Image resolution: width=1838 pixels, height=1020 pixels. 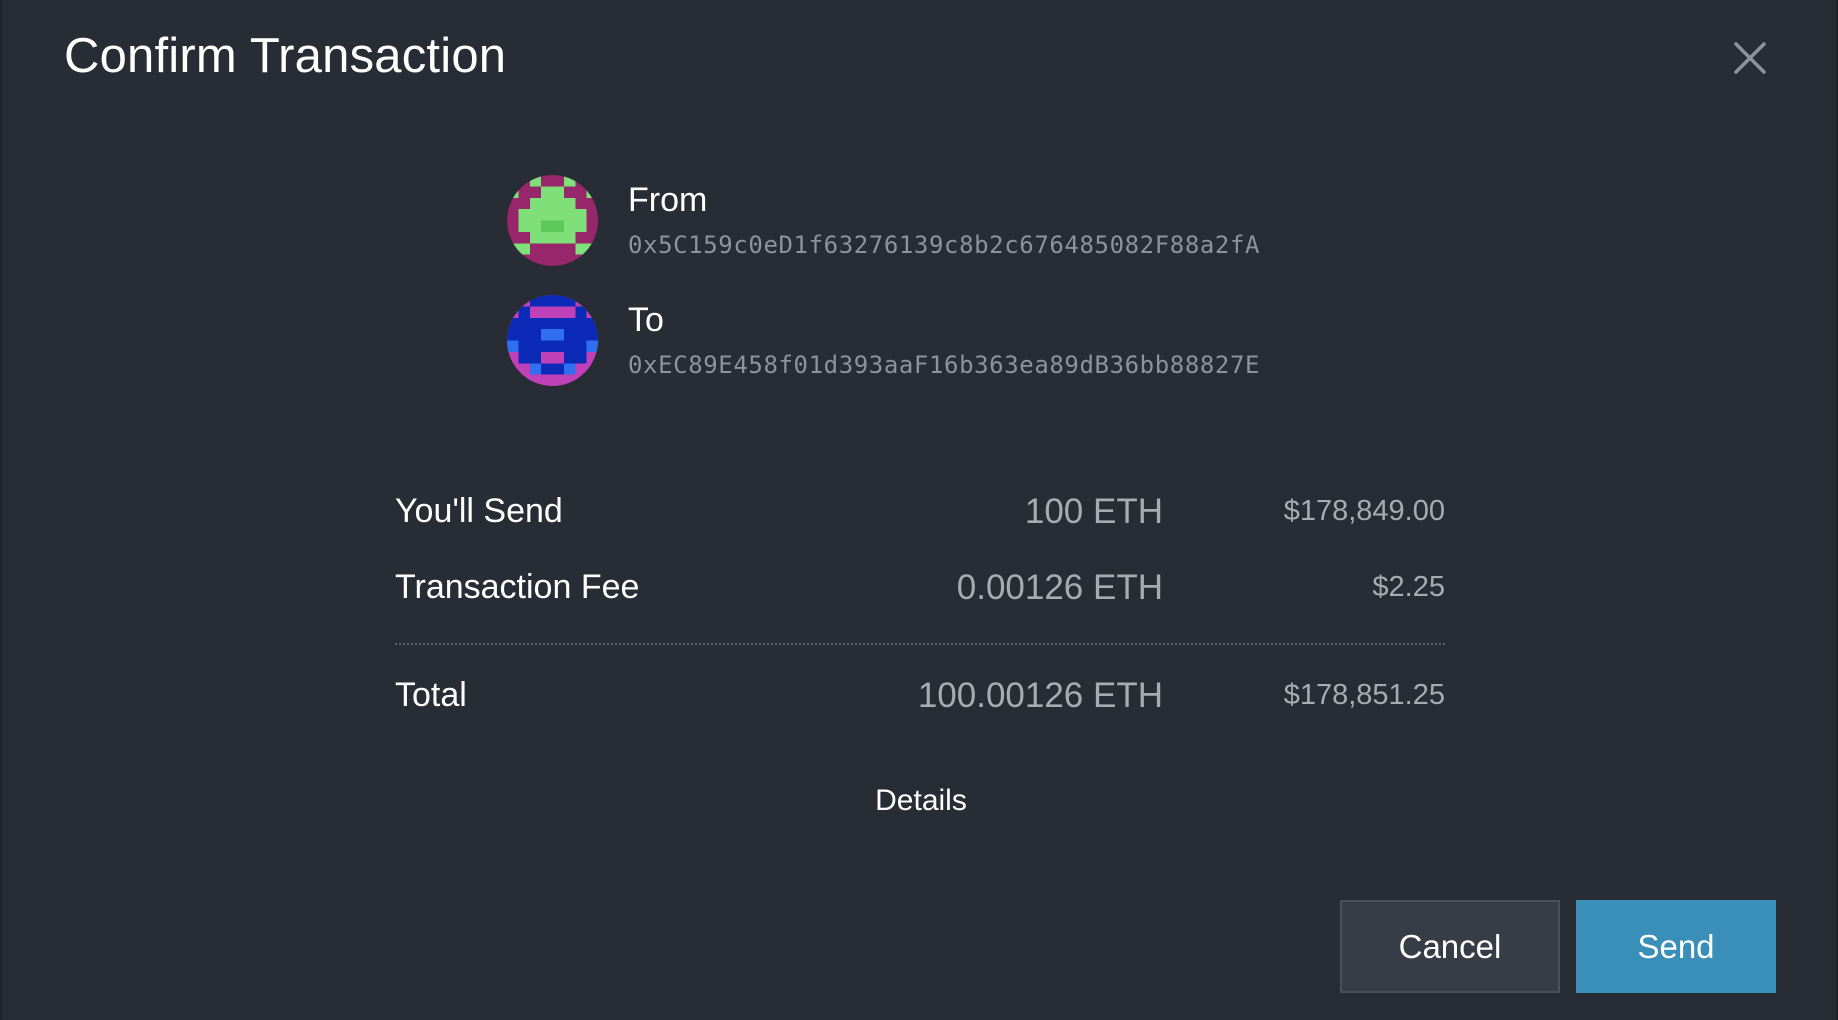 I want to click on summary-divider, so click(x=920, y=644).